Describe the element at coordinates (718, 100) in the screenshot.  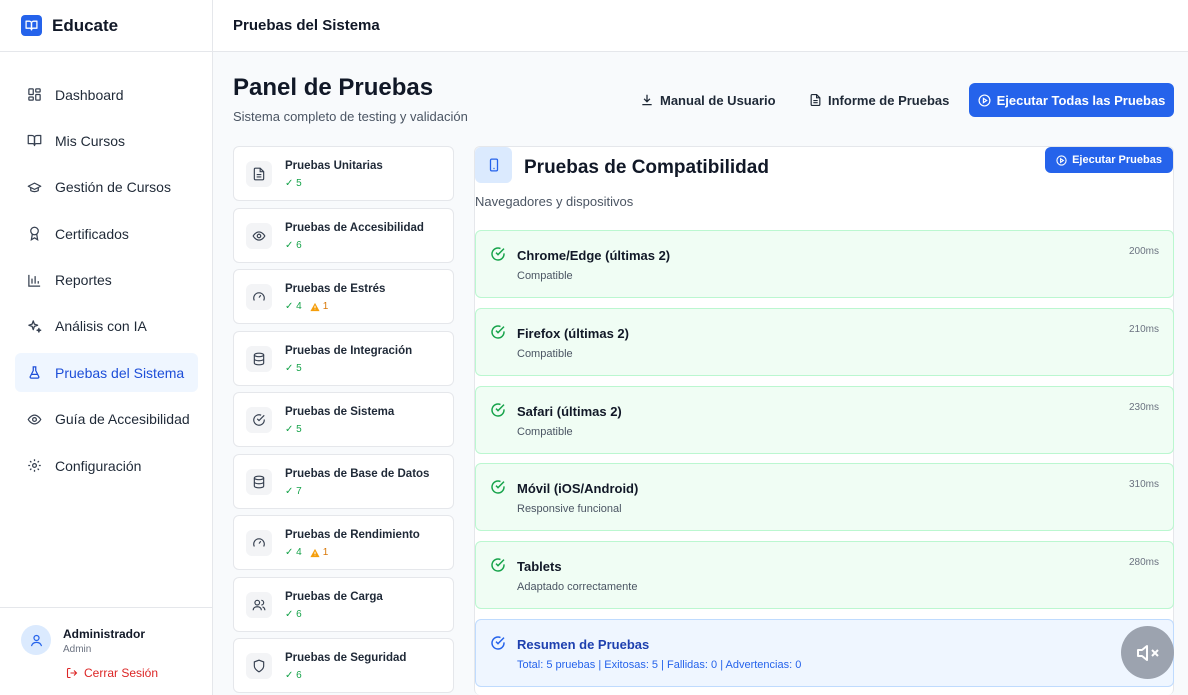
I see `user-manual-label: Manual de Usuario` at that location.